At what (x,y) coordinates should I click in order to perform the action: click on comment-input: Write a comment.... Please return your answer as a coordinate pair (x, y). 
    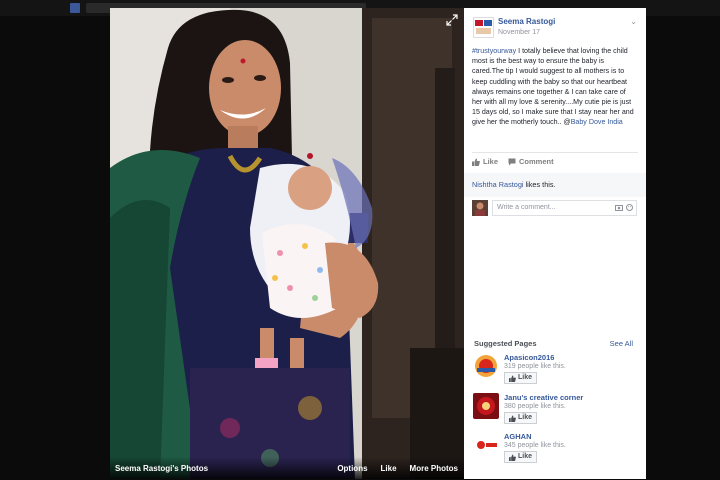
    Looking at the image, I should click on (564, 208).